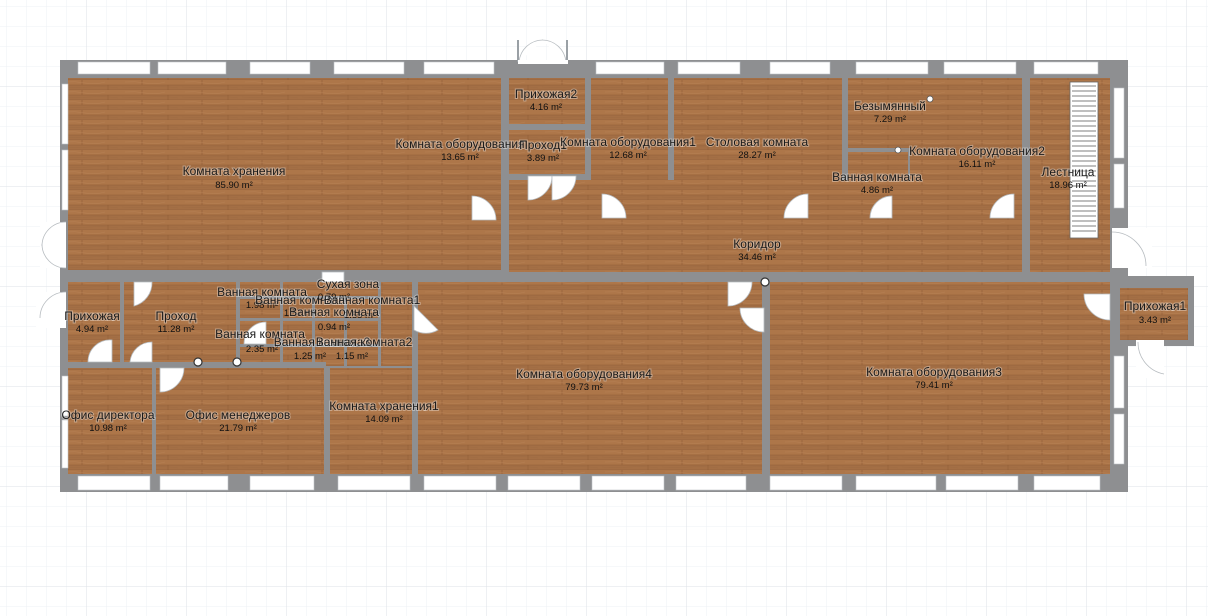  What do you see at coordinates (92, 329) in the screenshot?
I see `room-area-hall-left: 4.94 m²` at bounding box center [92, 329].